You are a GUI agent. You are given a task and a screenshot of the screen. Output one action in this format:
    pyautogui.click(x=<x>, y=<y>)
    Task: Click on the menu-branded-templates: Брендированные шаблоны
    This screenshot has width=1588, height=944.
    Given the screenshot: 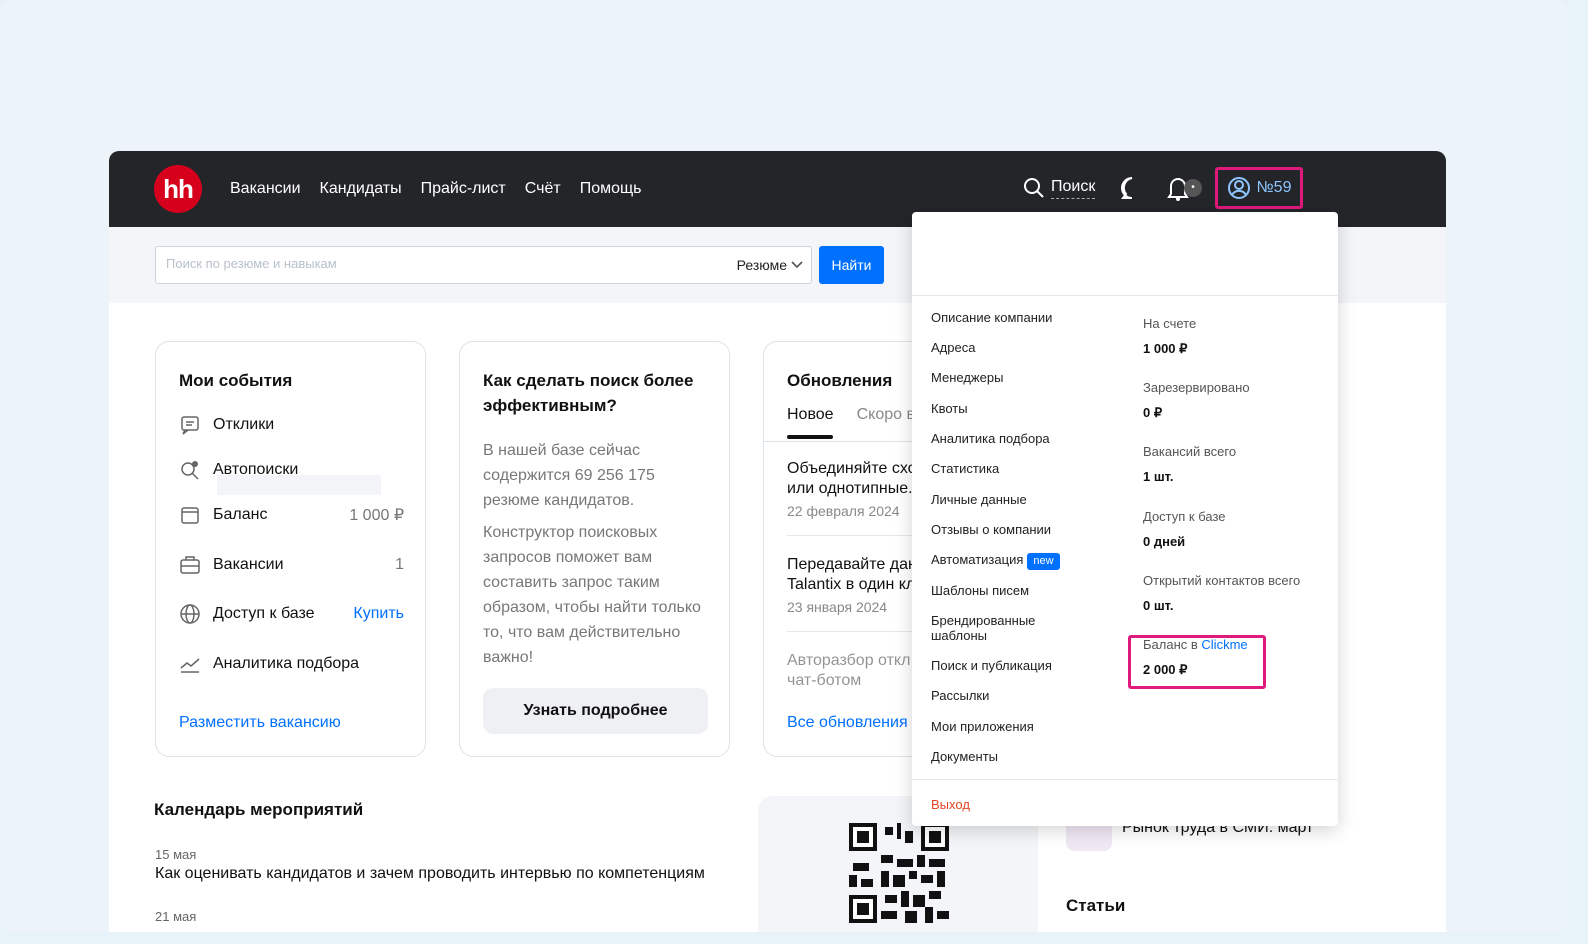 What is the action you would take?
    pyautogui.click(x=1006, y=628)
    